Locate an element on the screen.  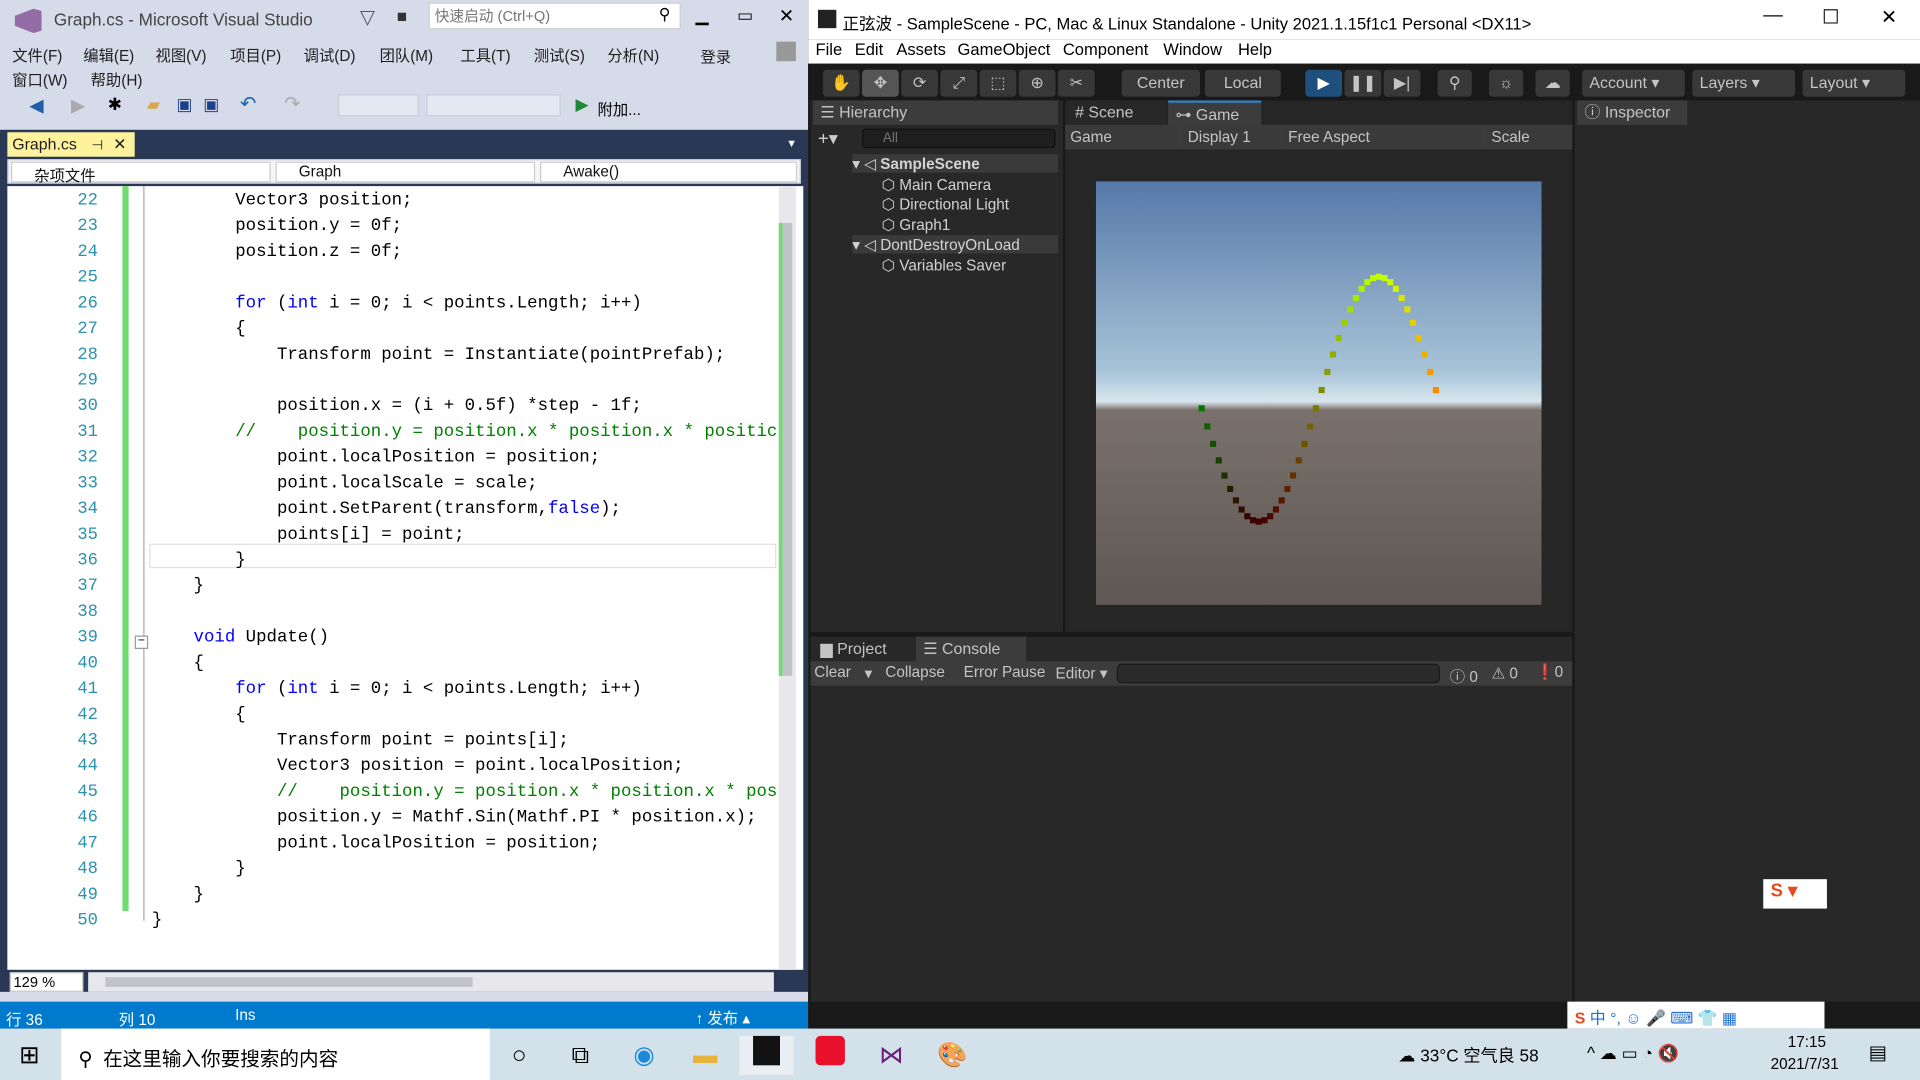
cortana-icon: ○ is located at coordinates (519, 1055).